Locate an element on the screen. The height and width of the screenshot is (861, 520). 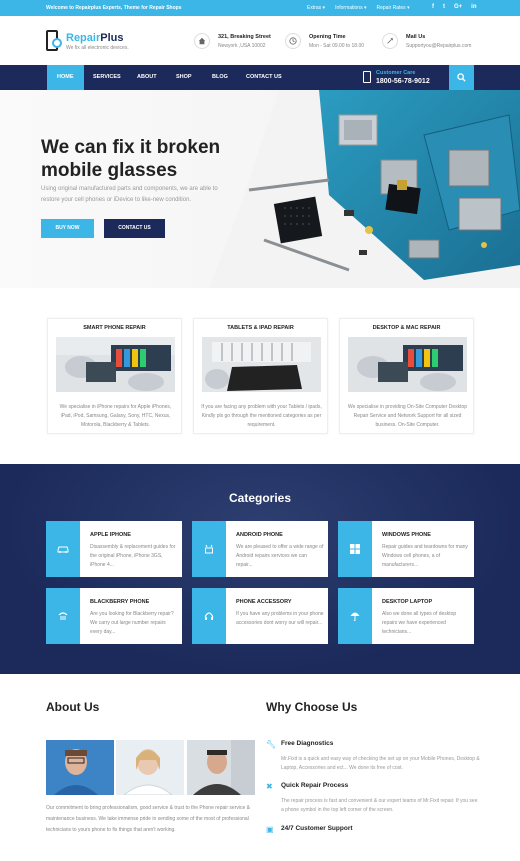
service-title: SMART PHONE REPAIR is located at coordinates (114, 328).